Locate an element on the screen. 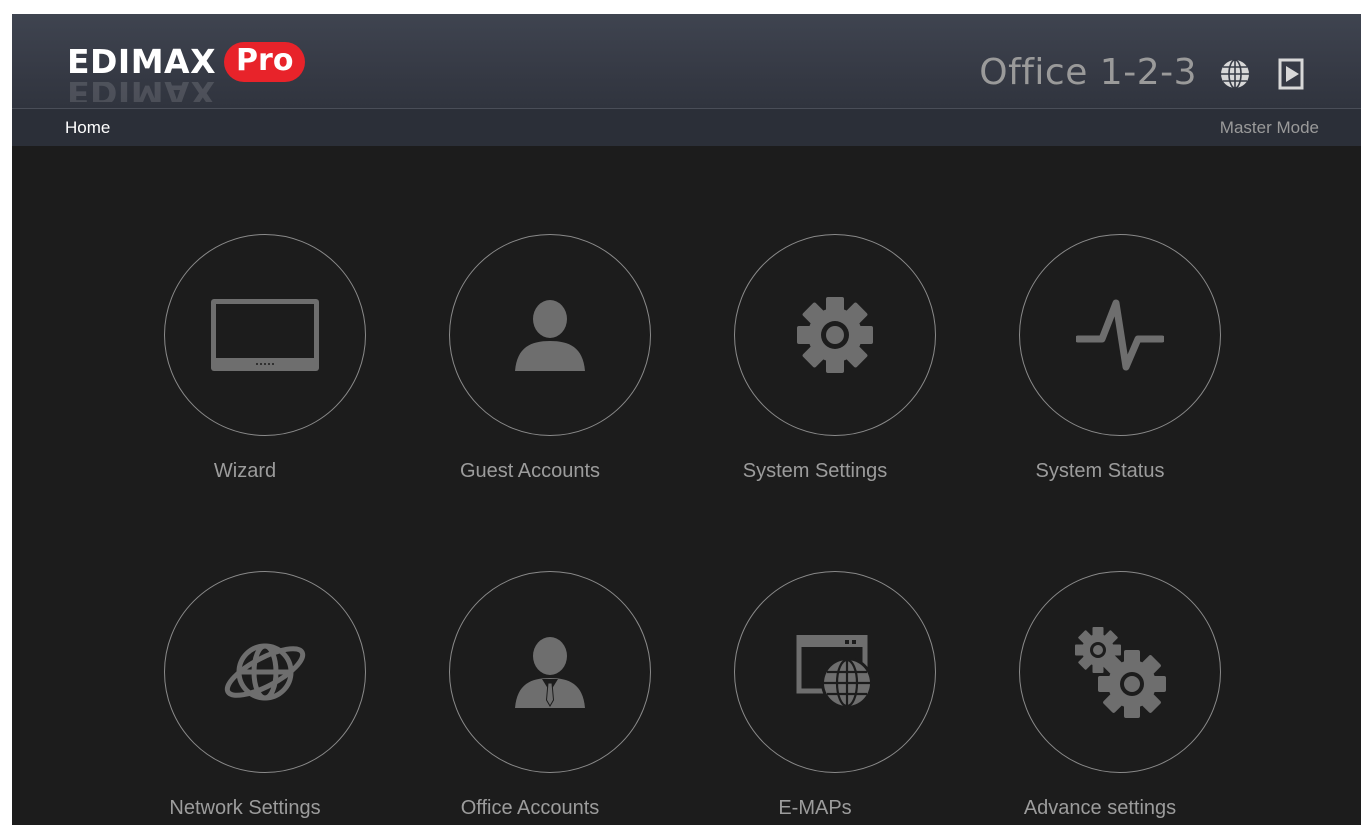 This screenshot has height=825, width=1362. office-user-icon is located at coordinates (550, 672).